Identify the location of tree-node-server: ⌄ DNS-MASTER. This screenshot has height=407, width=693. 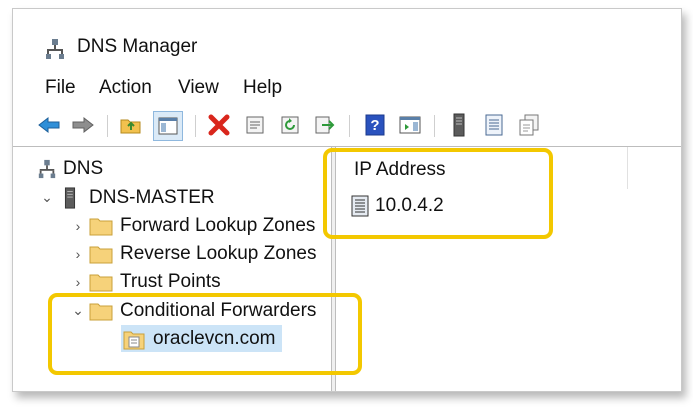
(126, 197).